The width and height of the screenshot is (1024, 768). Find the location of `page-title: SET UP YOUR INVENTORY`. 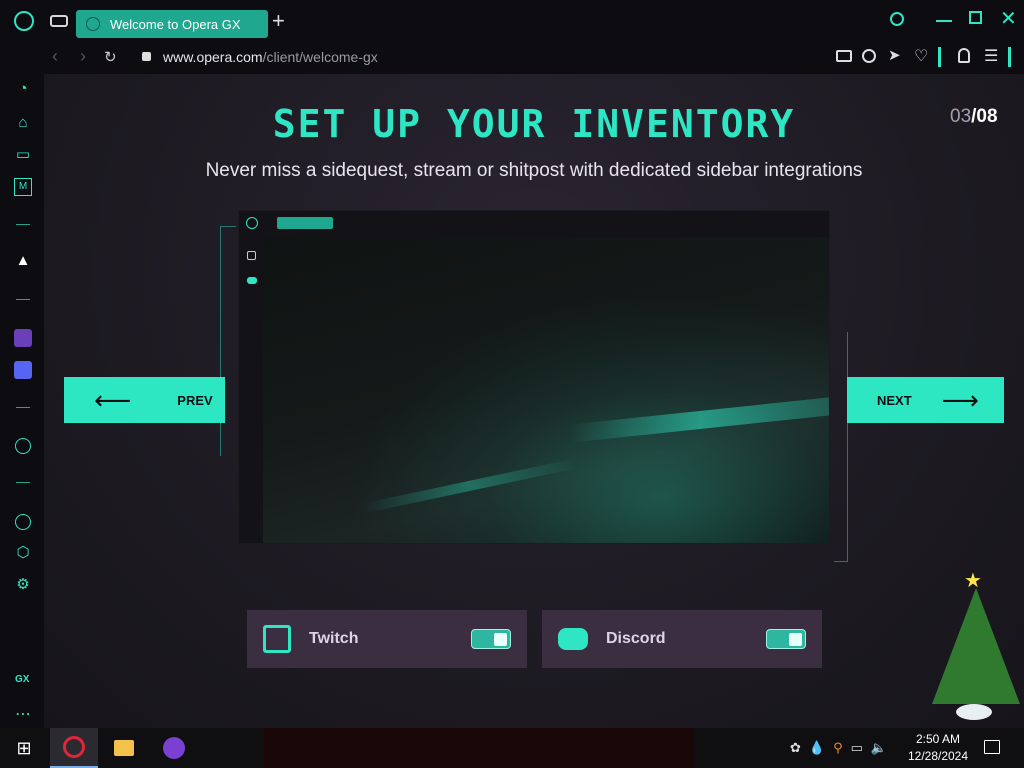

page-title: SET UP YOUR INVENTORY is located at coordinates (534, 124).